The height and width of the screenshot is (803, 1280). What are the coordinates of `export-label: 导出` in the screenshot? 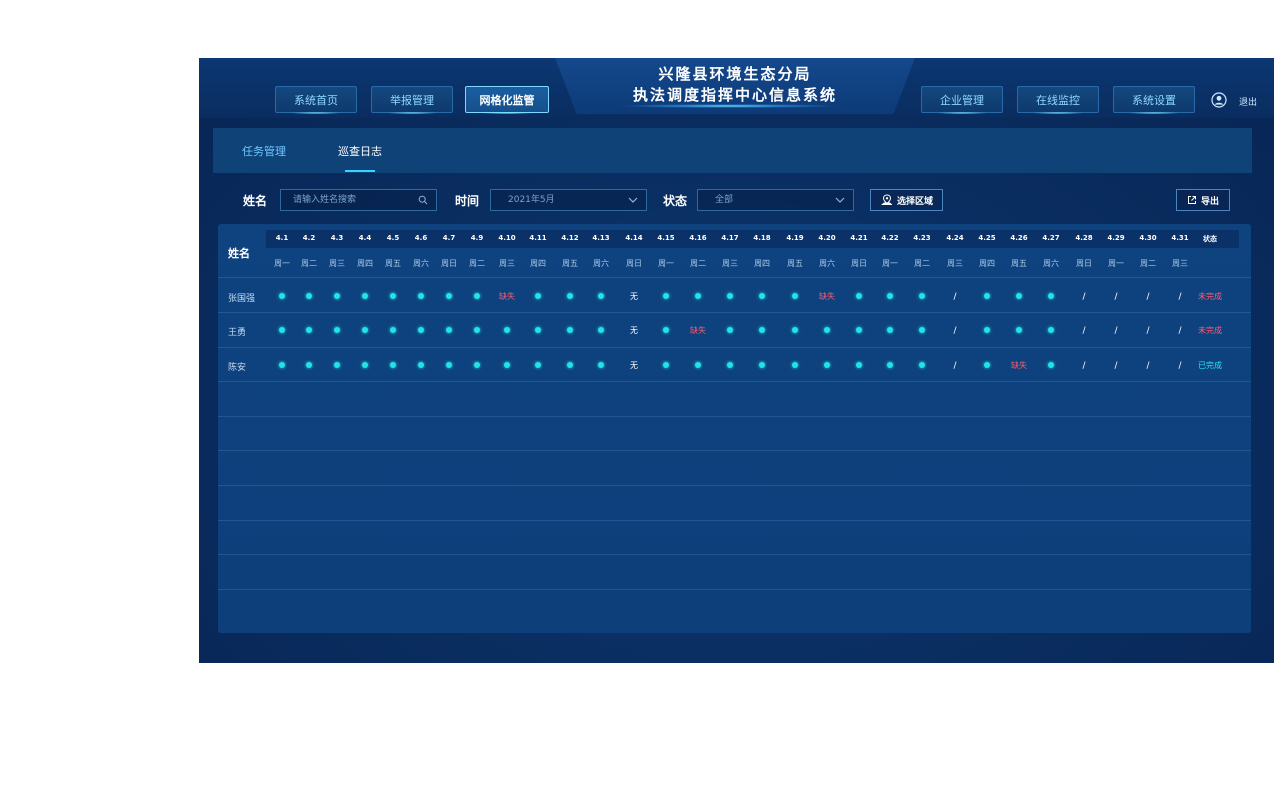 It's located at (1209, 201).